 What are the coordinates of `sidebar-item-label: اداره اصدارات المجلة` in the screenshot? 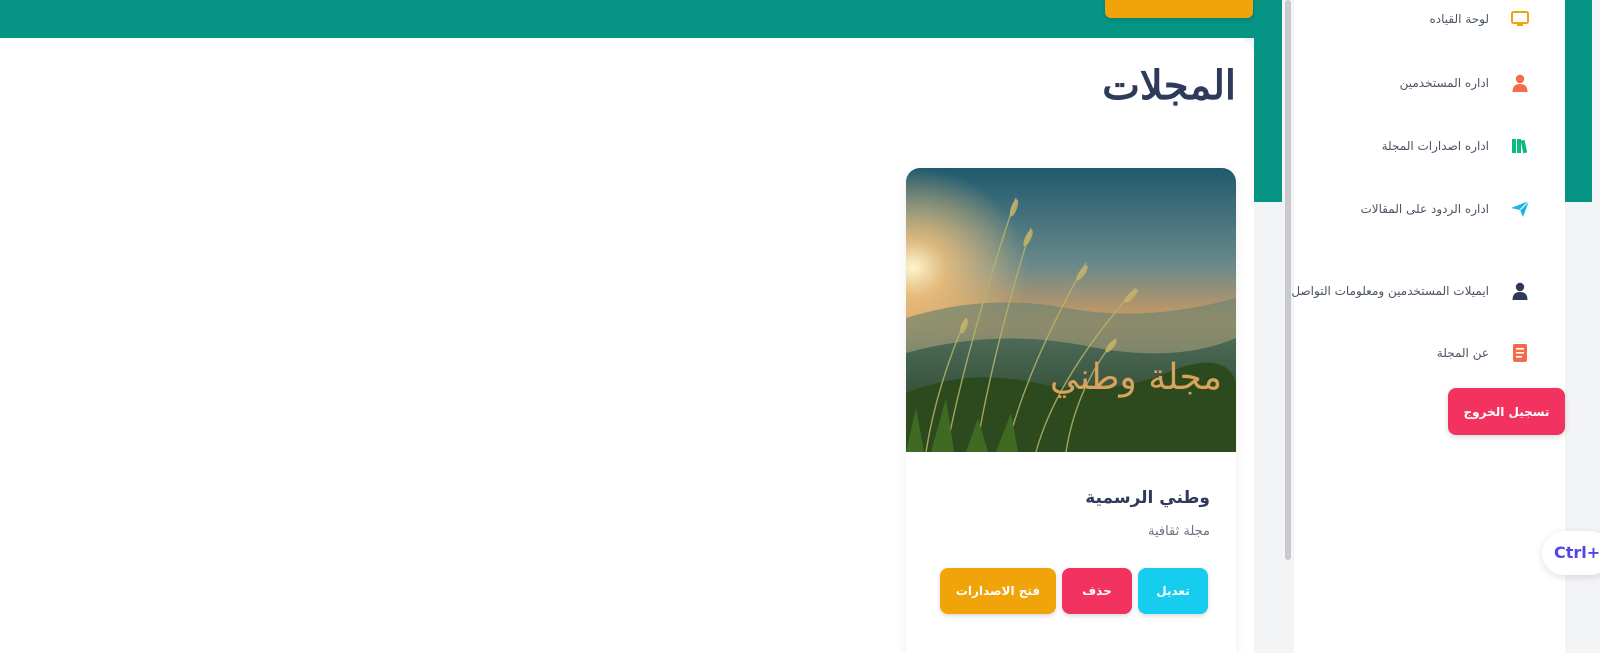 It's located at (1435, 146).